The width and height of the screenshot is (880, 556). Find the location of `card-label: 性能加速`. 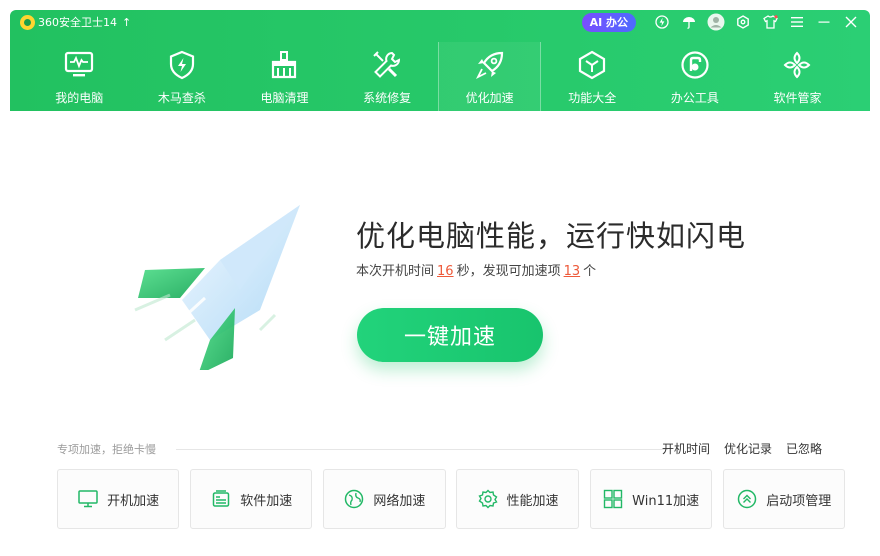

card-label: 性能加速 is located at coordinates (532, 501).